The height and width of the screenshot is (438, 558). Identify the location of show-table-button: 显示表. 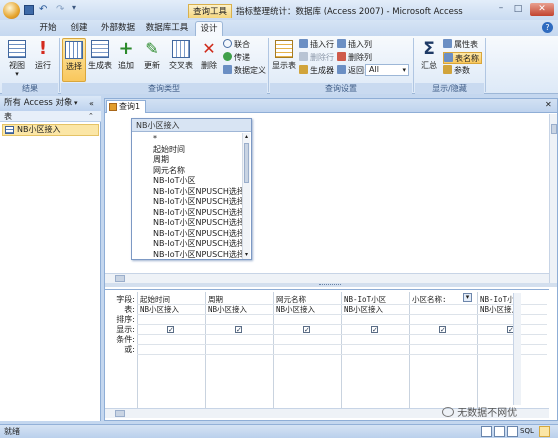
(284, 60).